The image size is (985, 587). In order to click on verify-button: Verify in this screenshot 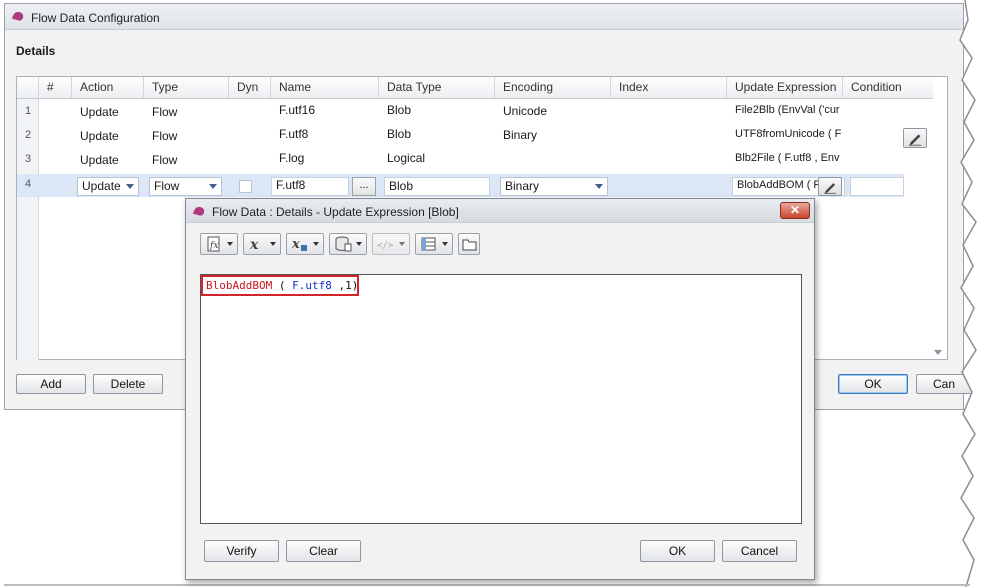, I will do `click(241, 551)`.